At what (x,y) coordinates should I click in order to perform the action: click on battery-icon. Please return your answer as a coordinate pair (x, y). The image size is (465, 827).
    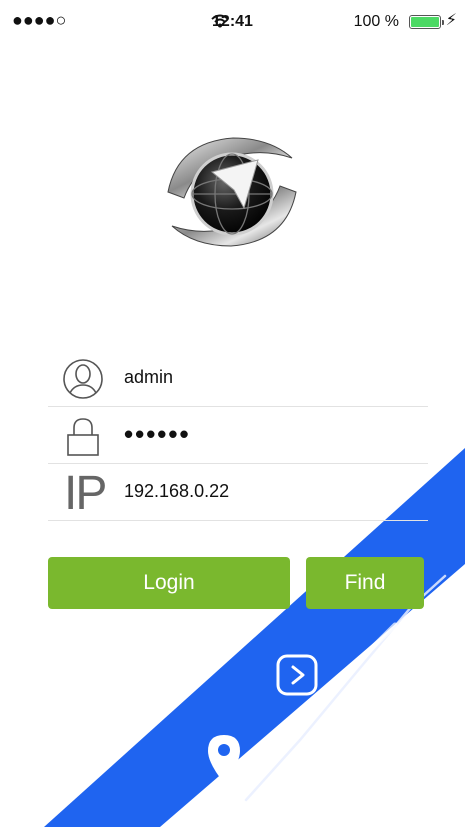
    Looking at the image, I should click on (425, 22).